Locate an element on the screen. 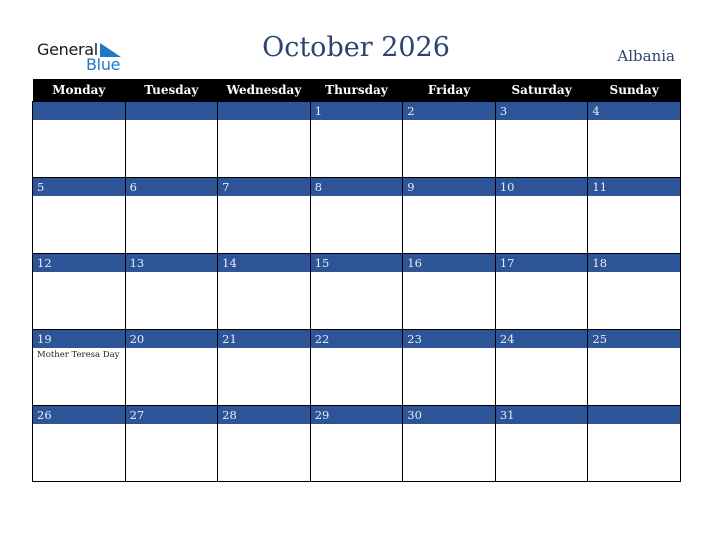 The width and height of the screenshot is (712, 550). day-cell: 14 is located at coordinates (264, 291).